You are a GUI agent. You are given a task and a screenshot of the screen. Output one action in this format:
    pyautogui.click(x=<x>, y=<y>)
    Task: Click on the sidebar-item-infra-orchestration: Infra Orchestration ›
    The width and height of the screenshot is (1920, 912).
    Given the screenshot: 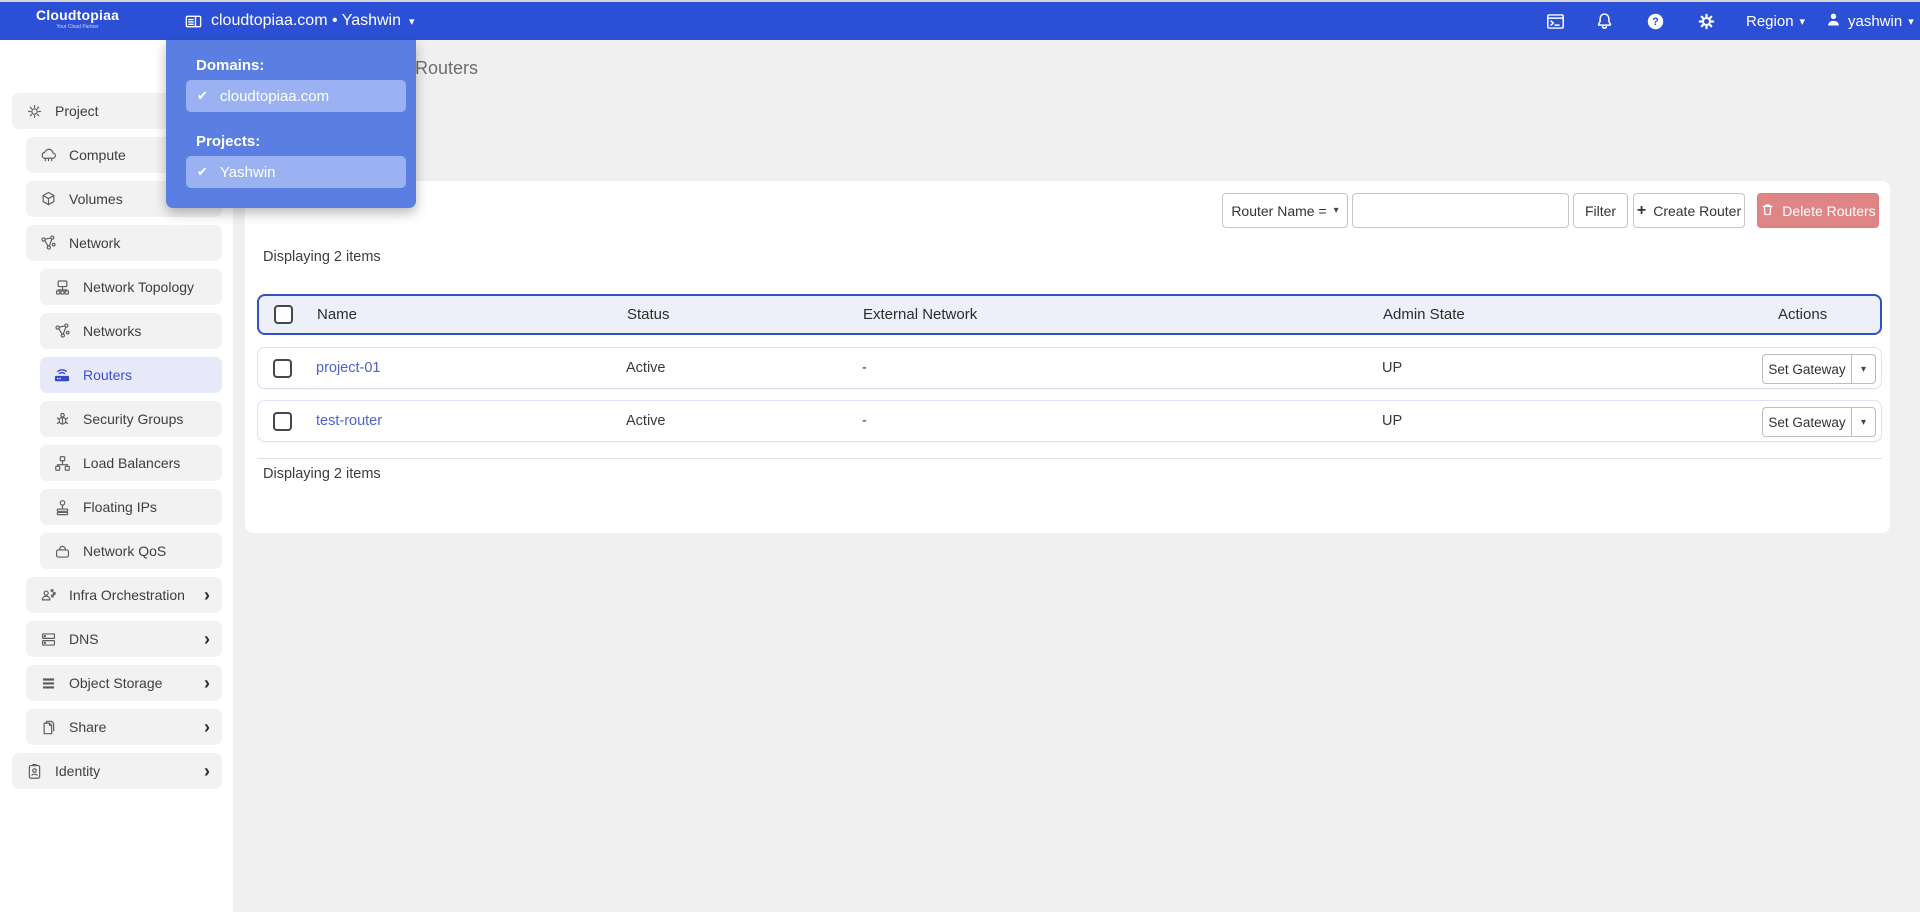 What is the action you would take?
    pyautogui.click(x=124, y=595)
    